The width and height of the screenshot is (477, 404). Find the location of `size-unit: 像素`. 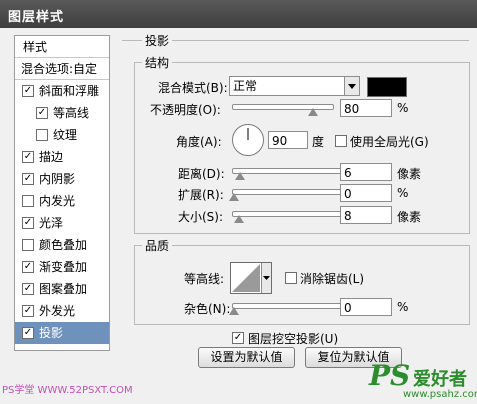

size-unit: 像素 is located at coordinates (409, 217).